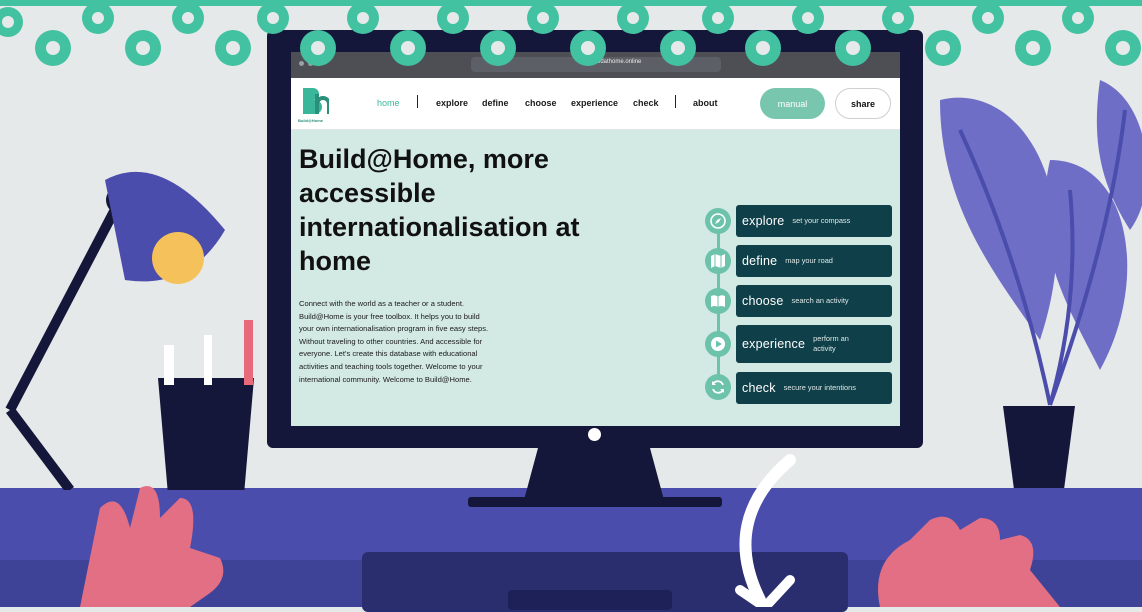 This screenshot has width=1142, height=612. I want to click on step-experience-label: experience, so click(774, 344).